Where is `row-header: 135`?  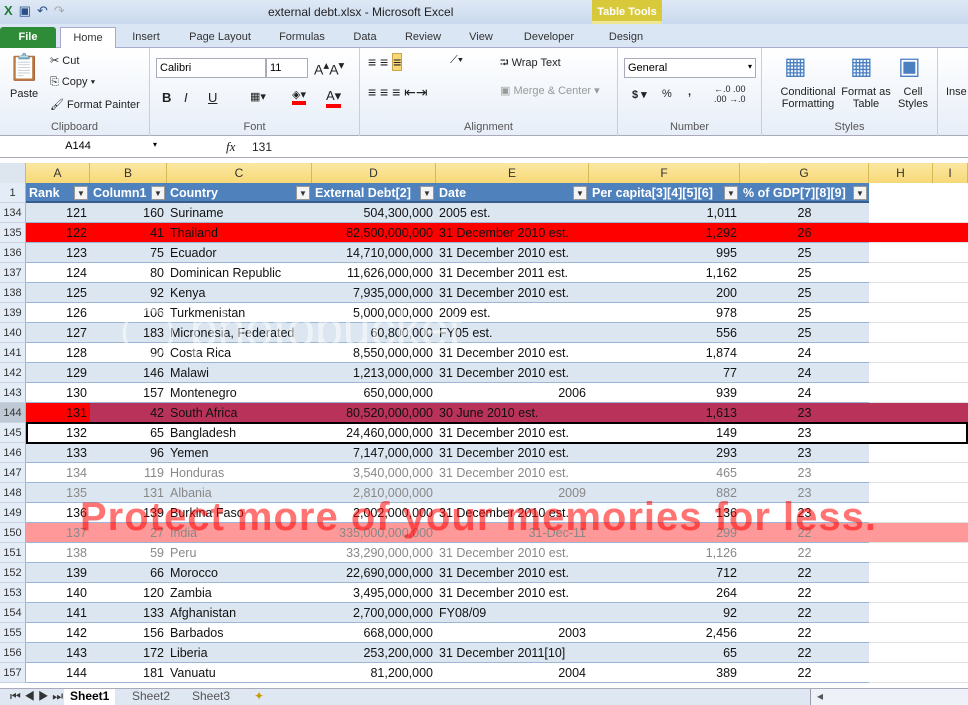 row-header: 135 is located at coordinates (13, 233).